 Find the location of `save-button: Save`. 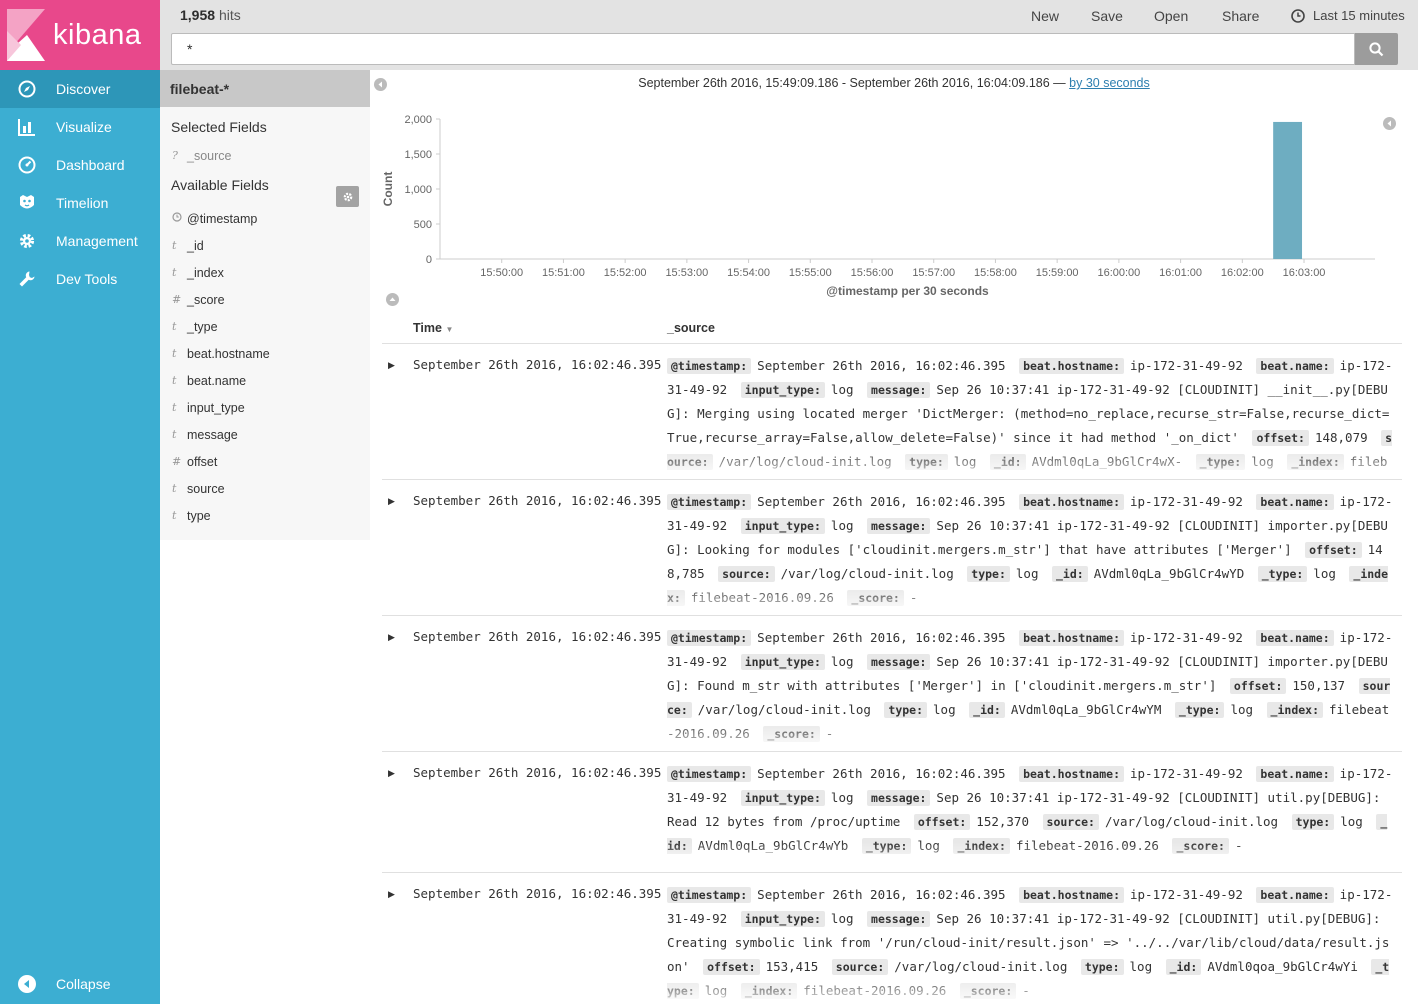

save-button: Save is located at coordinates (1107, 16).